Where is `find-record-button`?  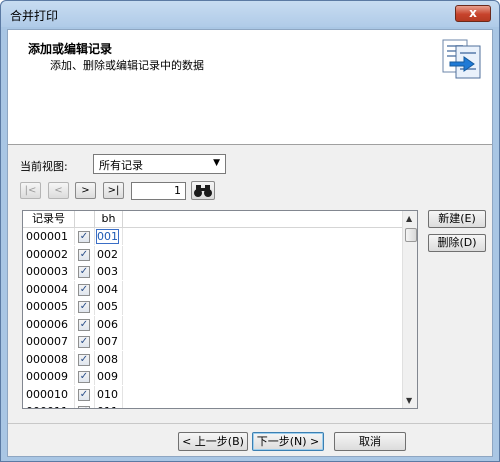
find-record-button is located at coordinates (203, 190).